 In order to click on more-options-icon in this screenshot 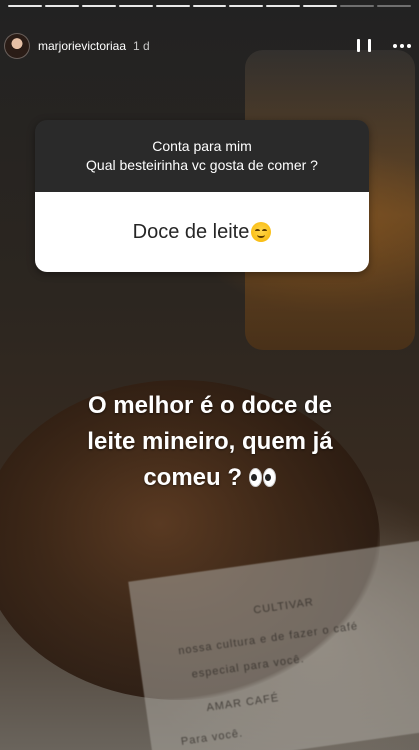, I will do `click(402, 46)`.